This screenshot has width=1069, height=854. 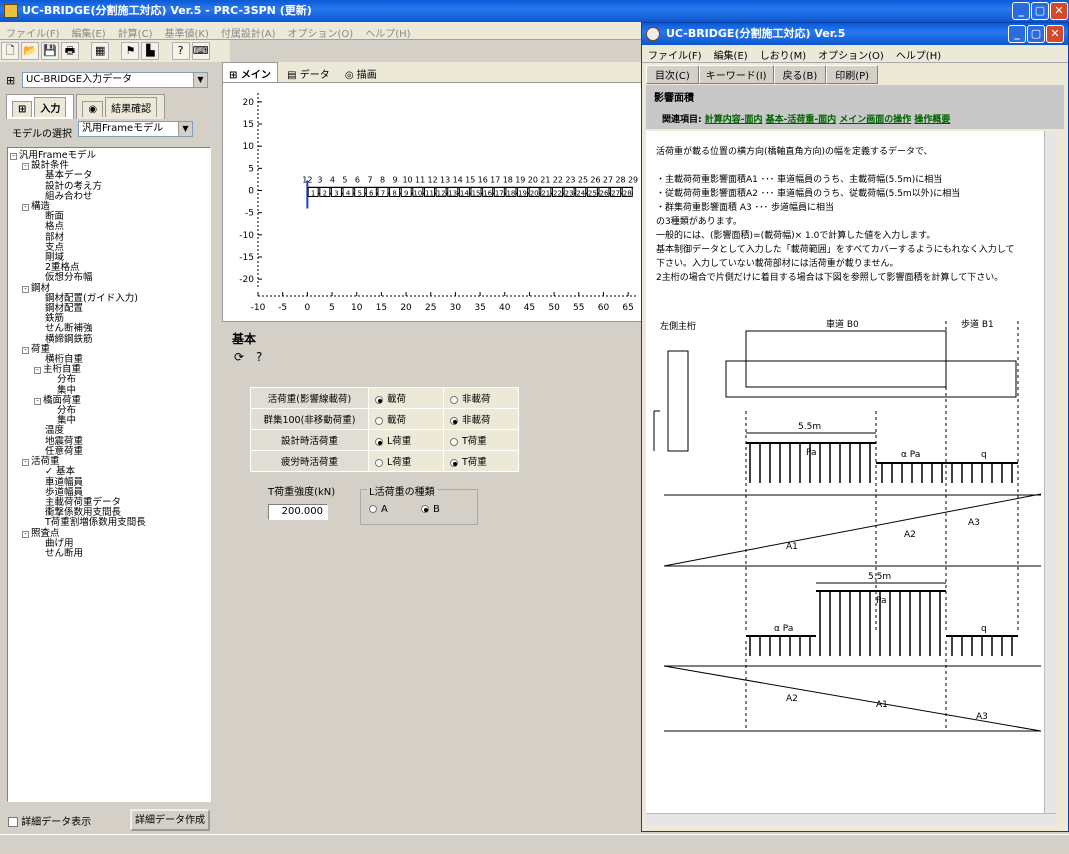 I want to click on radio-a, so click(x=373, y=509).